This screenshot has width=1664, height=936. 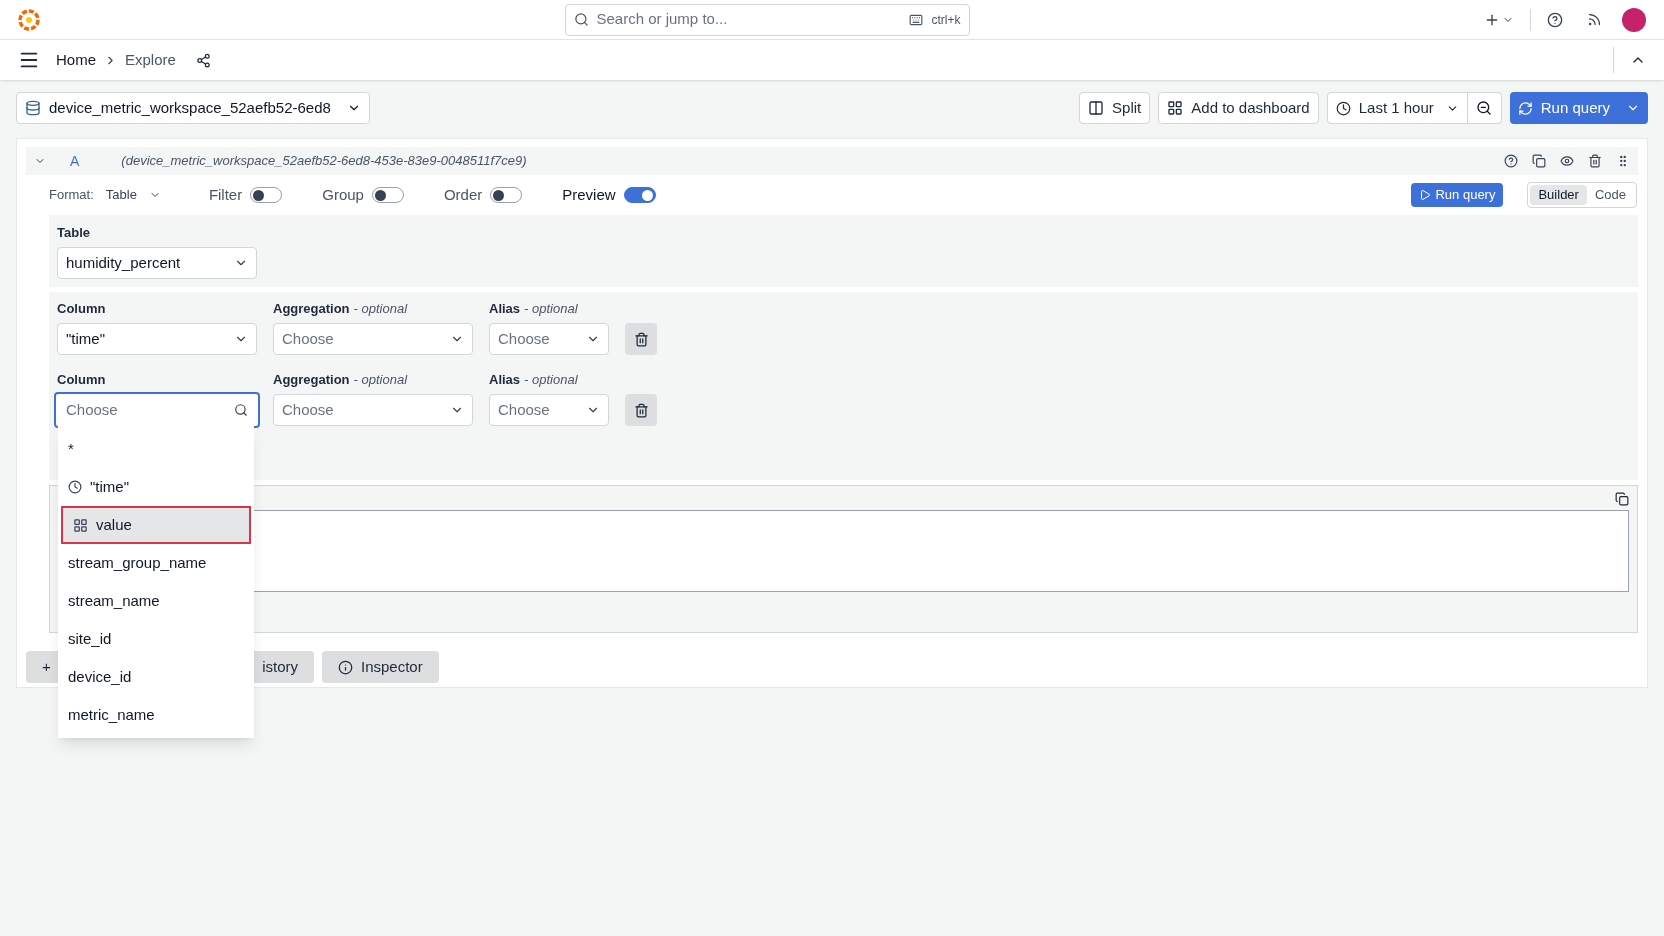 I want to click on format-select: Table, so click(x=133, y=195).